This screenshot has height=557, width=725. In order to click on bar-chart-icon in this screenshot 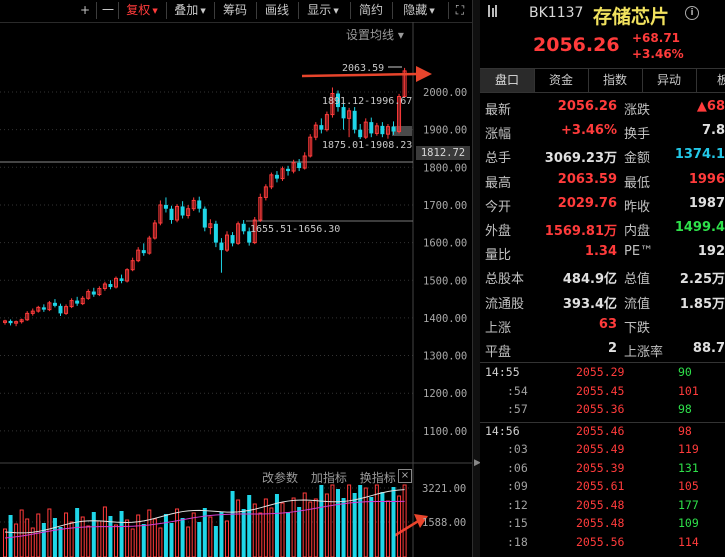, I will do `click(492, 11)`.